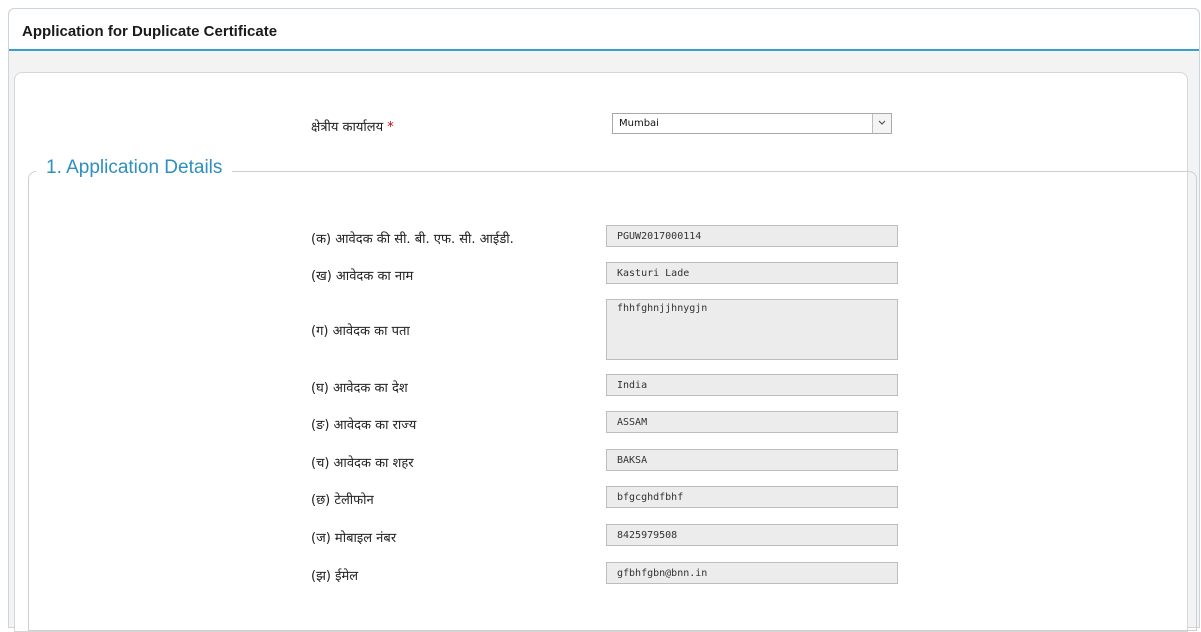  Describe the element at coordinates (347, 127) in the screenshot. I see `regional-office-label-text: क्षेत्रीय कार्यालय` at that location.